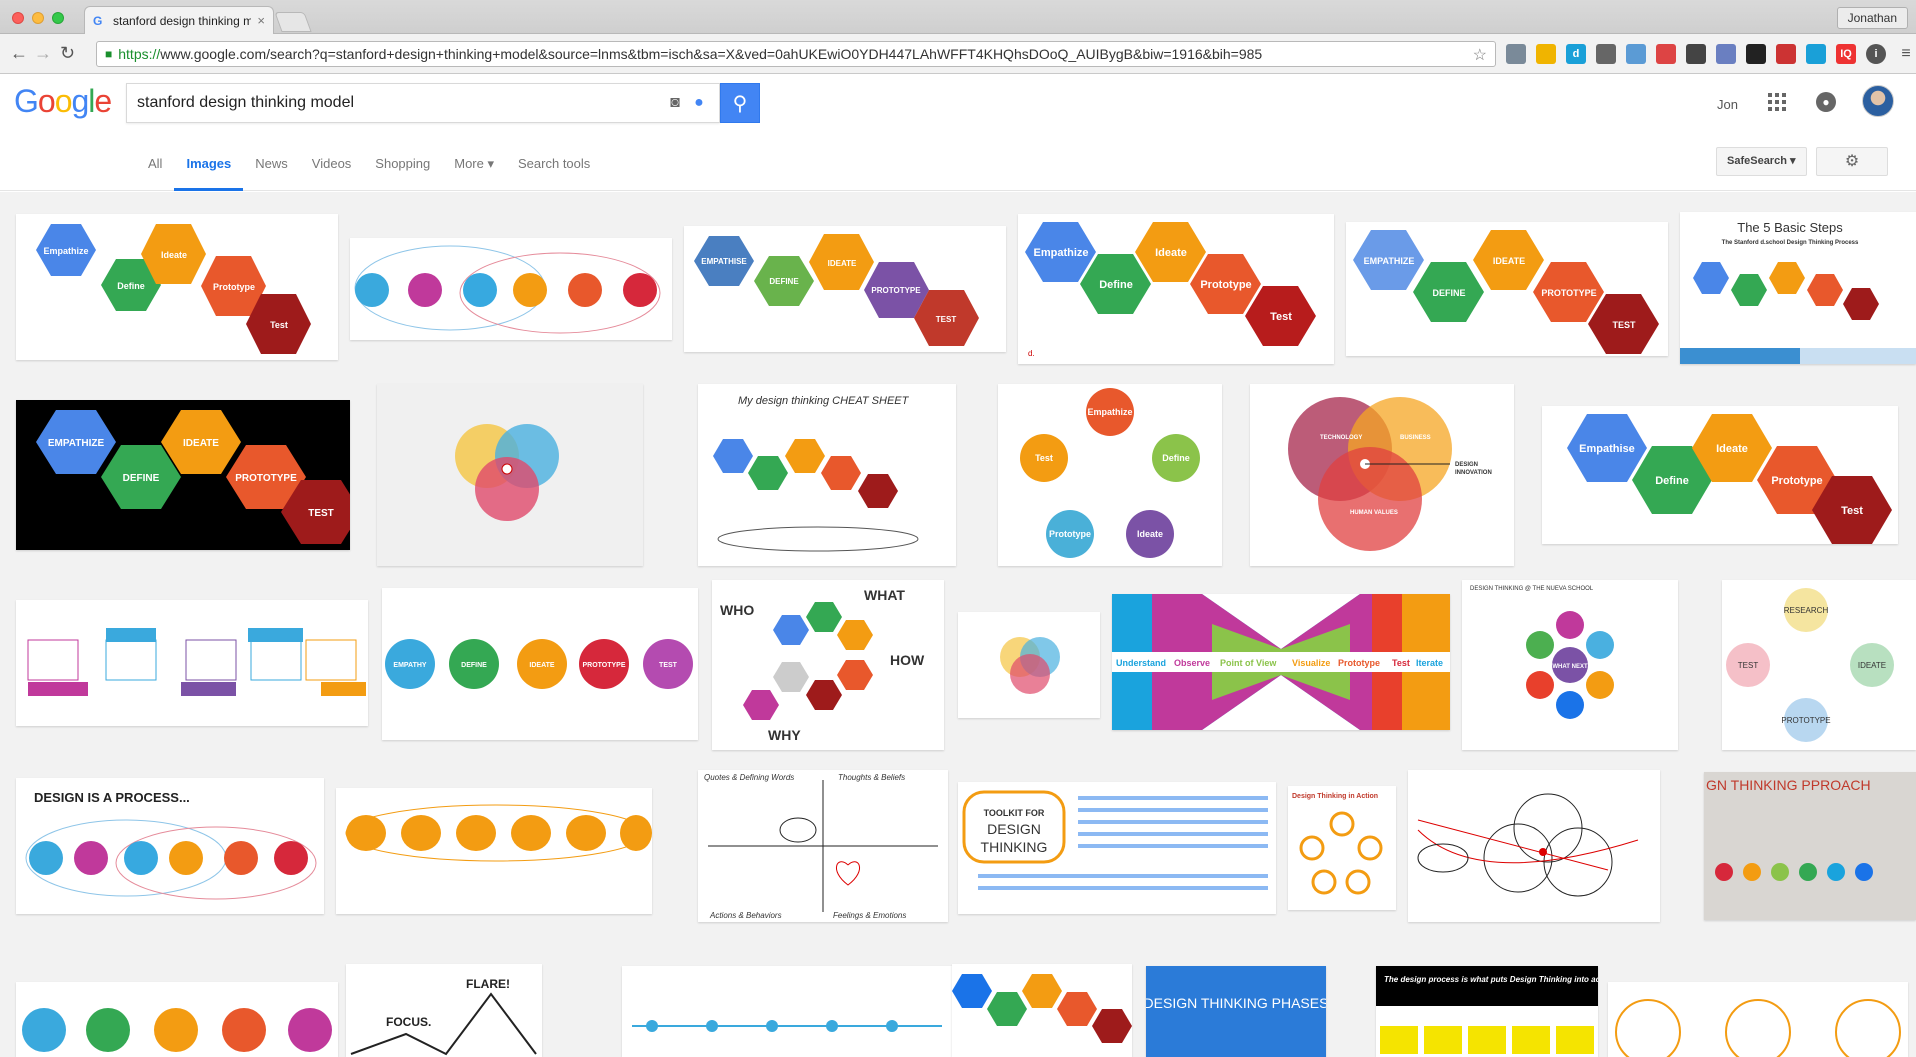  I want to click on image-result: EMPATHY DEFINE IDEATE PROTOTYPE TEST, so click(540, 664).